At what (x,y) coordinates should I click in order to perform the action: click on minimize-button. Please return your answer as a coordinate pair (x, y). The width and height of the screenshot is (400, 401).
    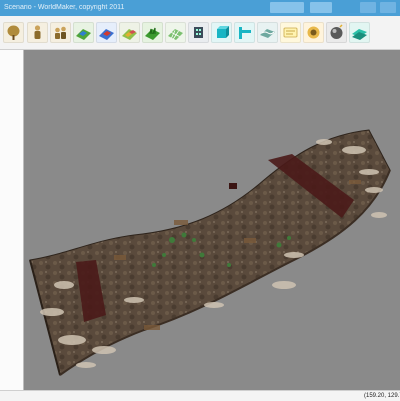
    Looking at the image, I should click on (368, 7).